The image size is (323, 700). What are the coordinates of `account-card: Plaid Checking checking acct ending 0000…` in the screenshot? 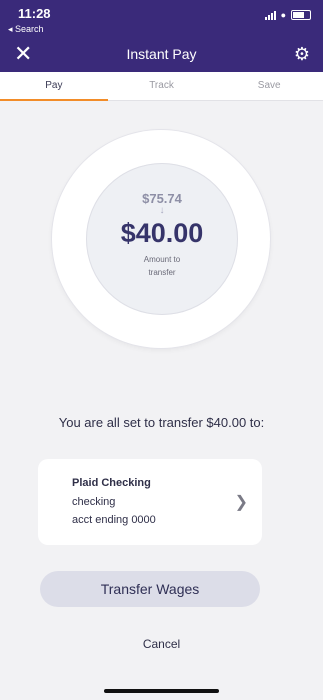 It's located at (150, 502).